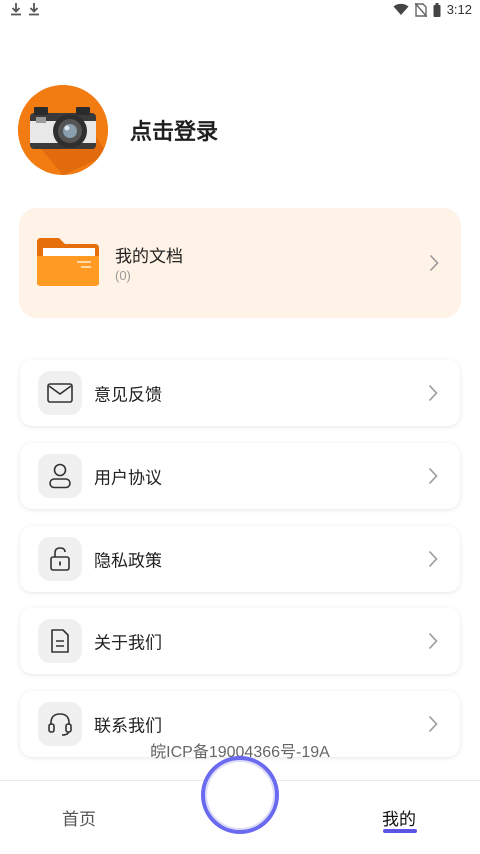 Image resolution: width=480 pixels, height=854 pixels. I want to click on center-action-button, so click(240, 795).